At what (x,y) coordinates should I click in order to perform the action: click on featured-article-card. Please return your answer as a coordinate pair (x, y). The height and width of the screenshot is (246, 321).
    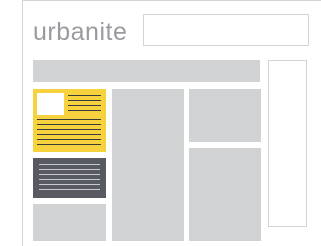
    Looking at the image, I should click on (69, 120).